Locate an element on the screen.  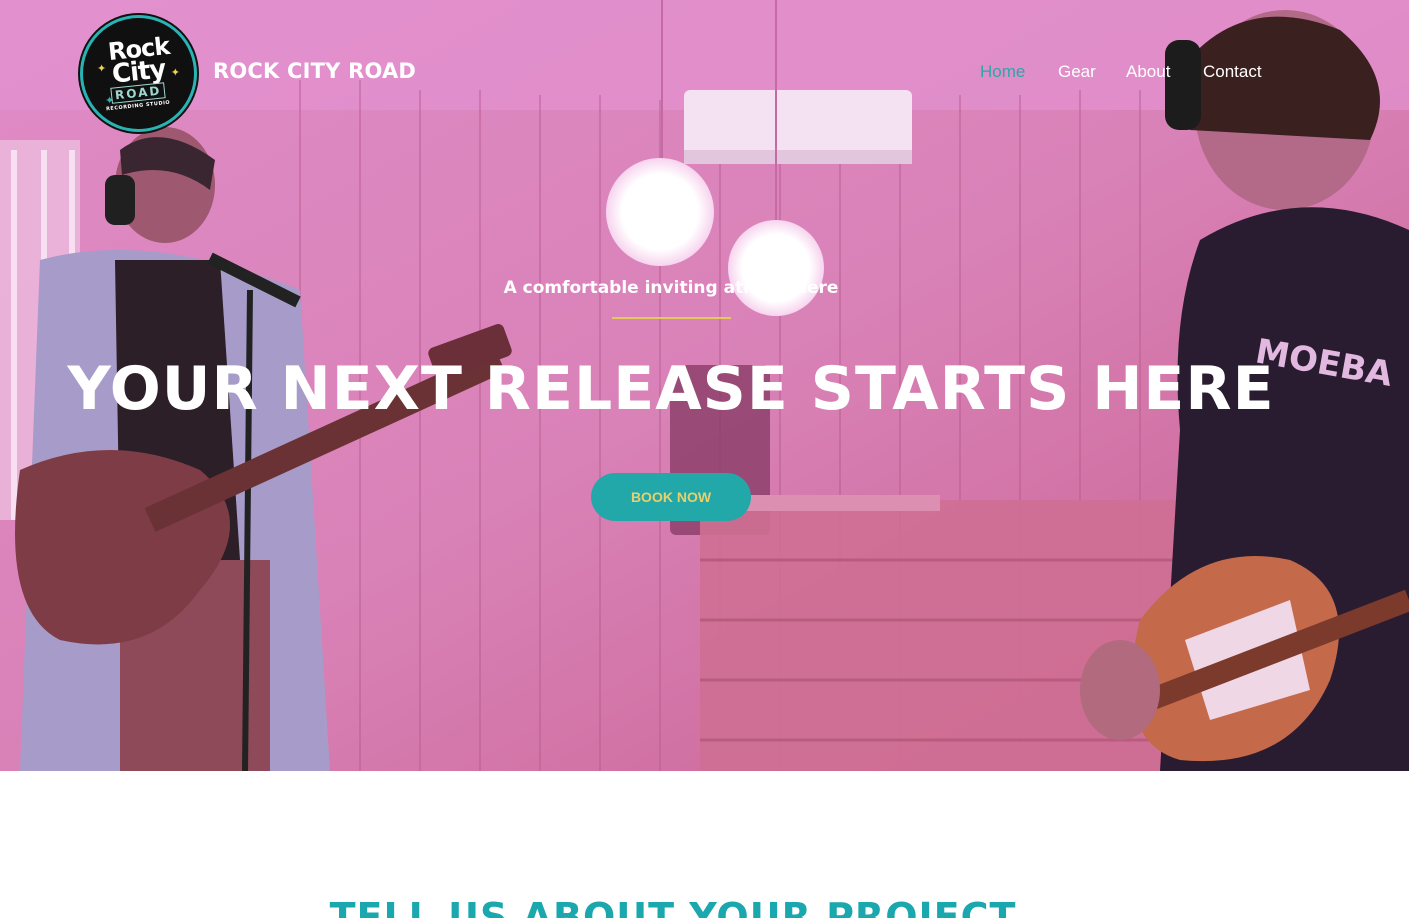
project-section-title: TELL US ABOUT YOUR PROJECT is located at coordinates (673, 906).